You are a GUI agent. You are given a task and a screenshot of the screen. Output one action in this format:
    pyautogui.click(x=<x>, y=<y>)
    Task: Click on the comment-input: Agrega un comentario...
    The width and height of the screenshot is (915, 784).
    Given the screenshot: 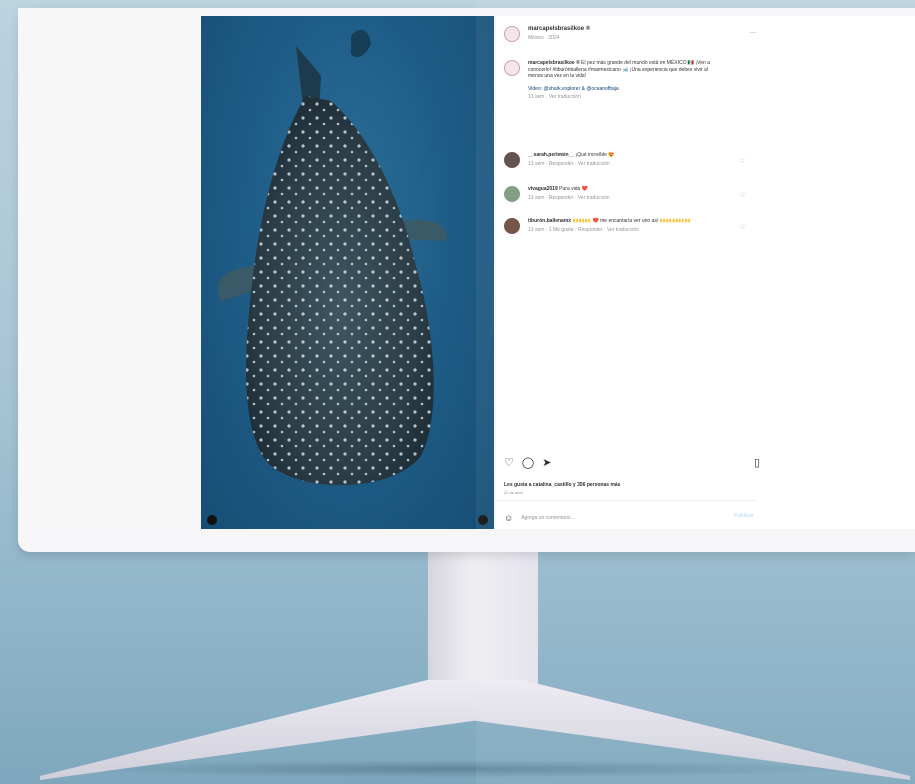 What is the action you would take?
    pyautogui.click(x=547, y=518)
    